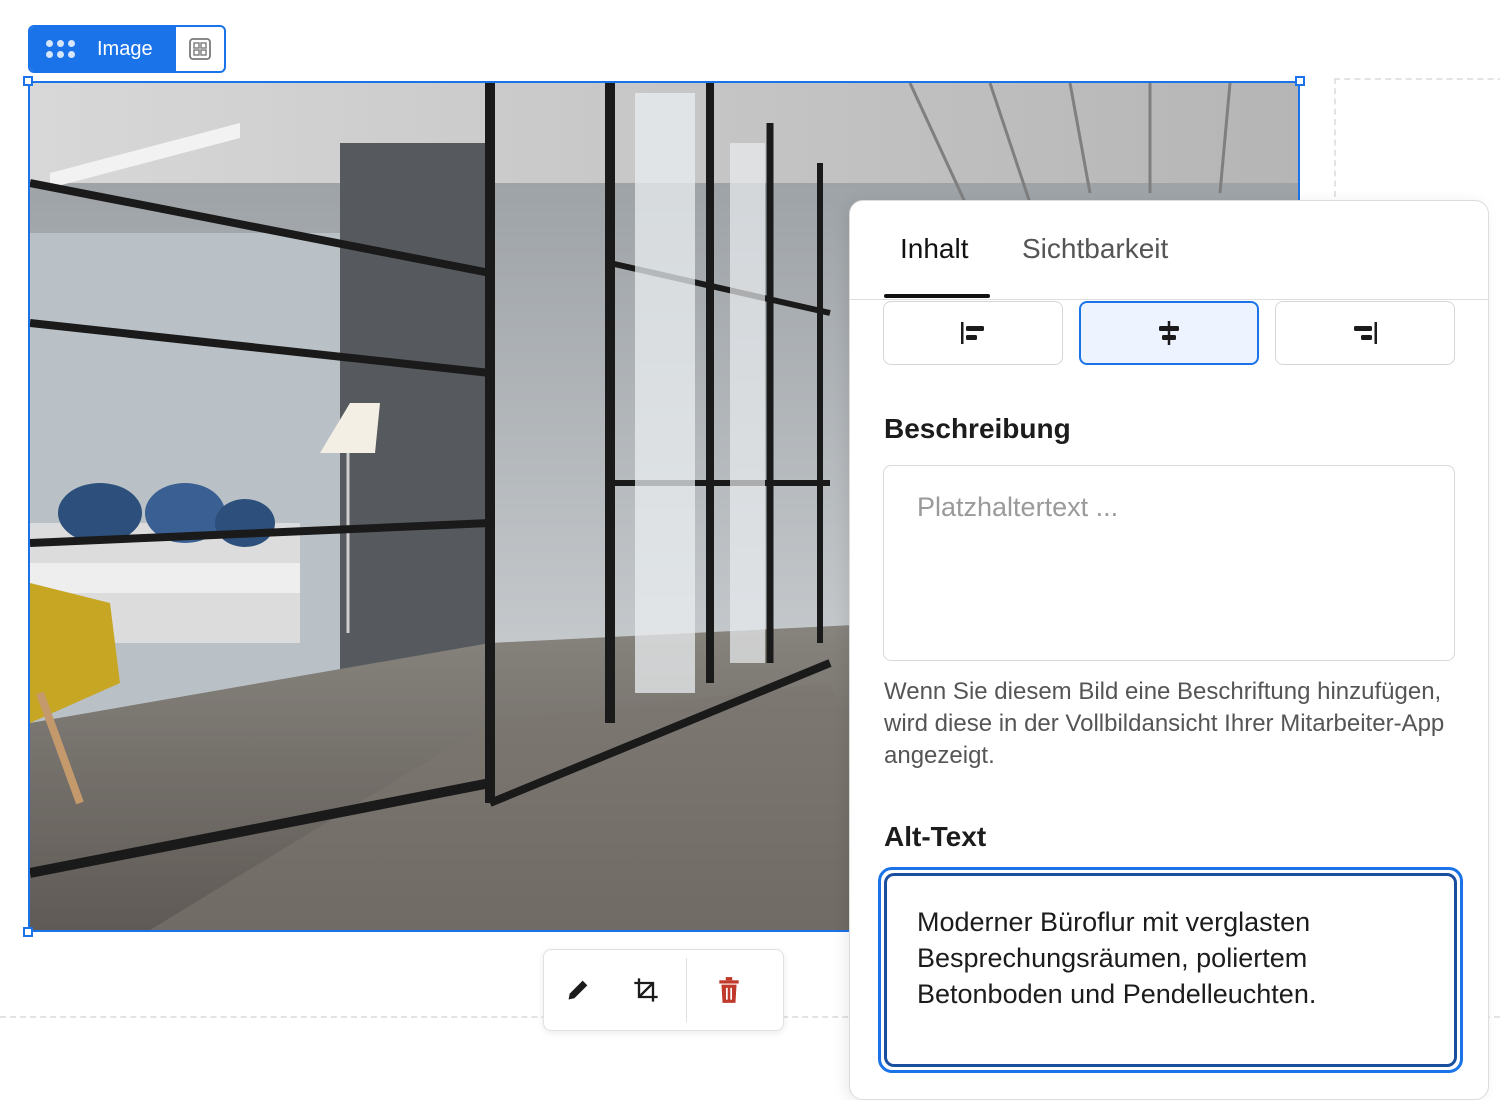 This screenshot has width=1500, height=1100. I want to click on delete-button, so click(729, 990).